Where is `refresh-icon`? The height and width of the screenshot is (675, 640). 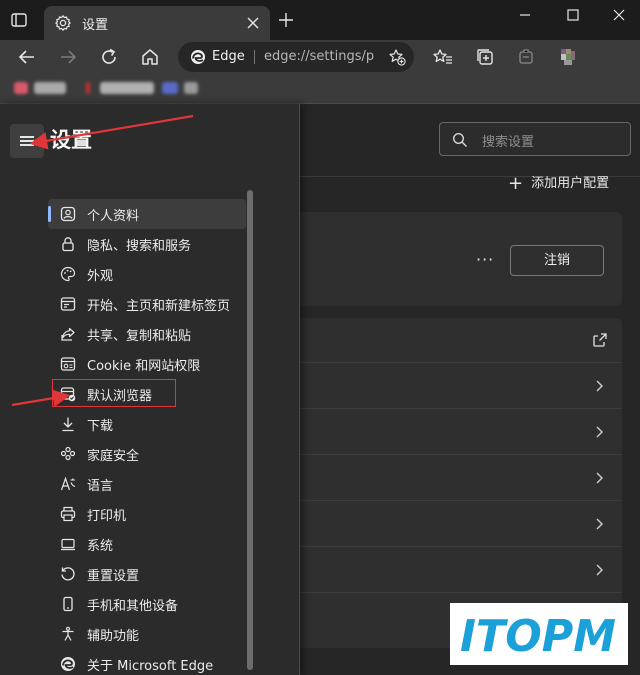 refresh-icon is located at coordinates (109, 57).